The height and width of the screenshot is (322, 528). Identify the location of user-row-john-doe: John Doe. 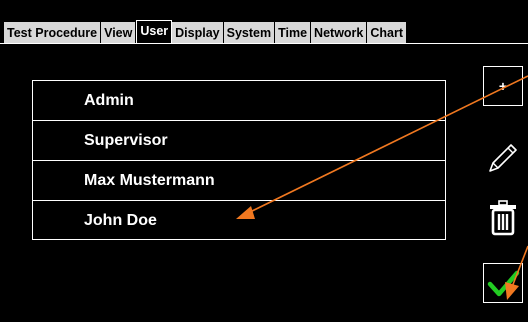
(239, 220).